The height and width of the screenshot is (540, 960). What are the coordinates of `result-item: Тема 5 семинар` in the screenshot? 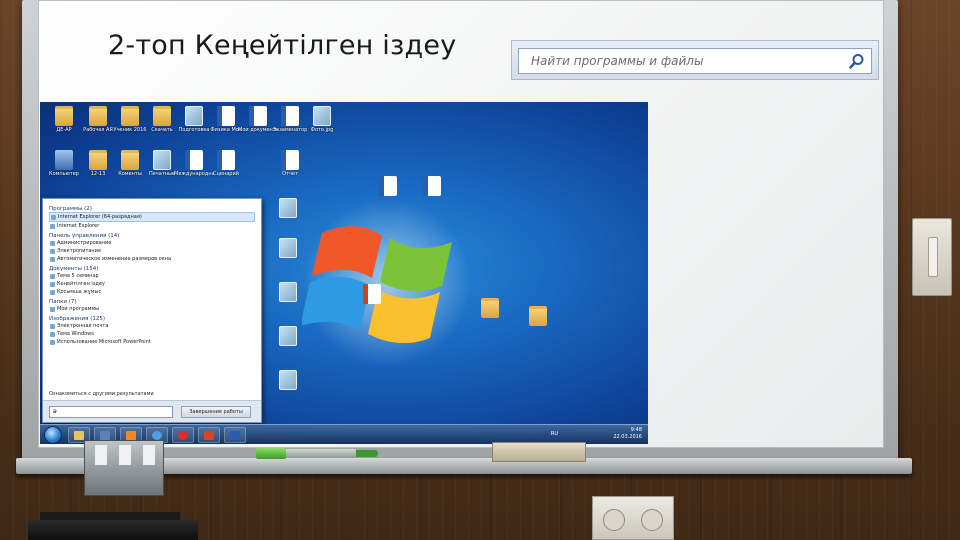 It's located at (152, 276).